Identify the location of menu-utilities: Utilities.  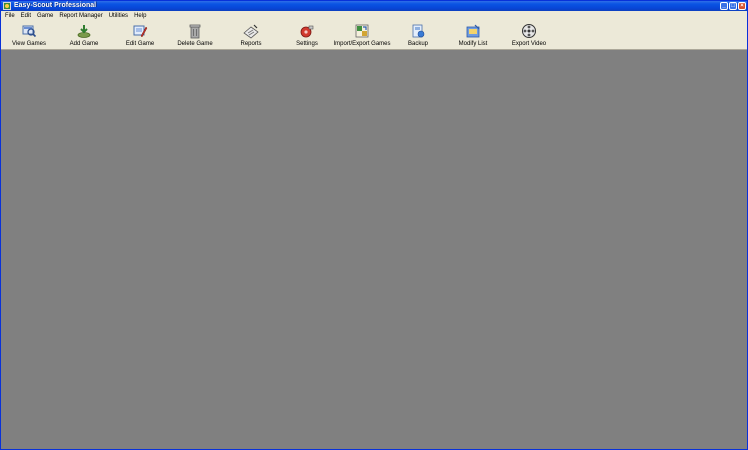
(118, 16).